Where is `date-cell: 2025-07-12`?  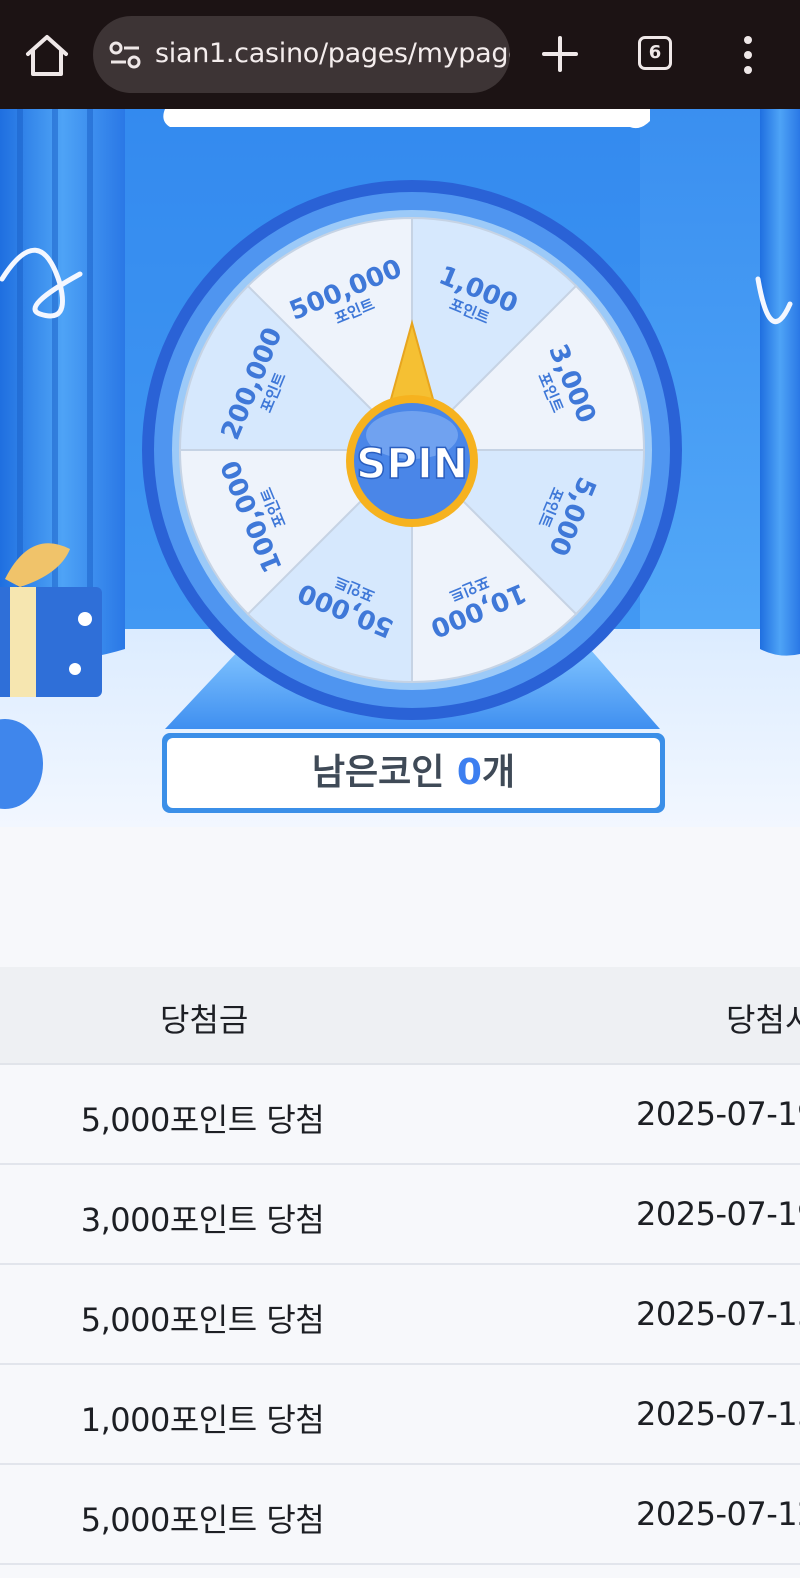 date-cell: 2025-07-12 is located at coordinates (718, 1514).